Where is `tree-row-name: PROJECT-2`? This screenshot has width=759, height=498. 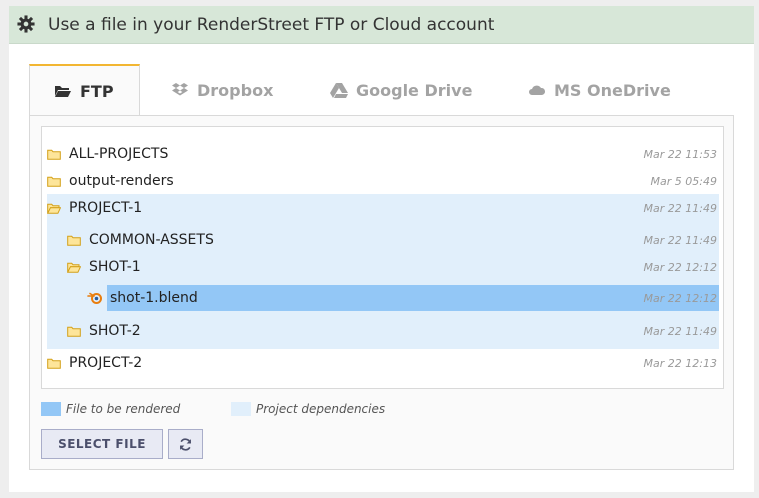 tree-row-name: PROJECT-2 is located at coordinates (106, 363).